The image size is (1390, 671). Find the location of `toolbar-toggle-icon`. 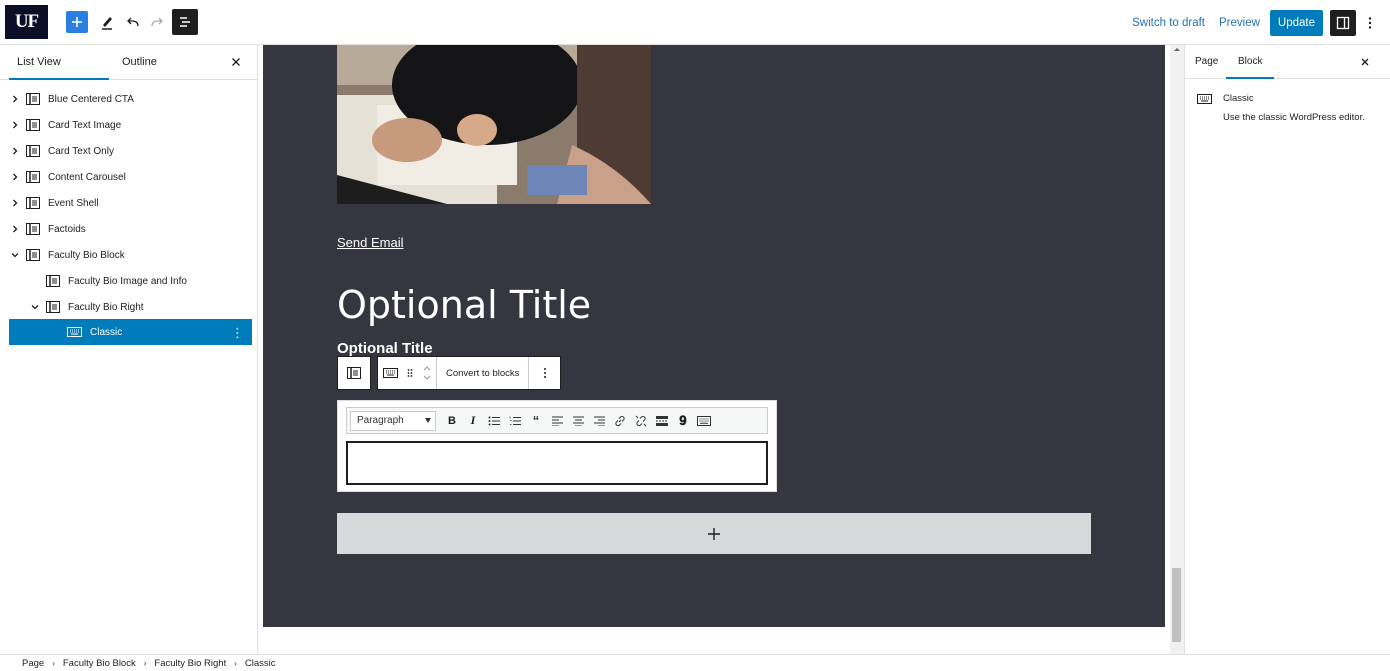

toolbar-toggle-icon is located at coordinates (704, 421).